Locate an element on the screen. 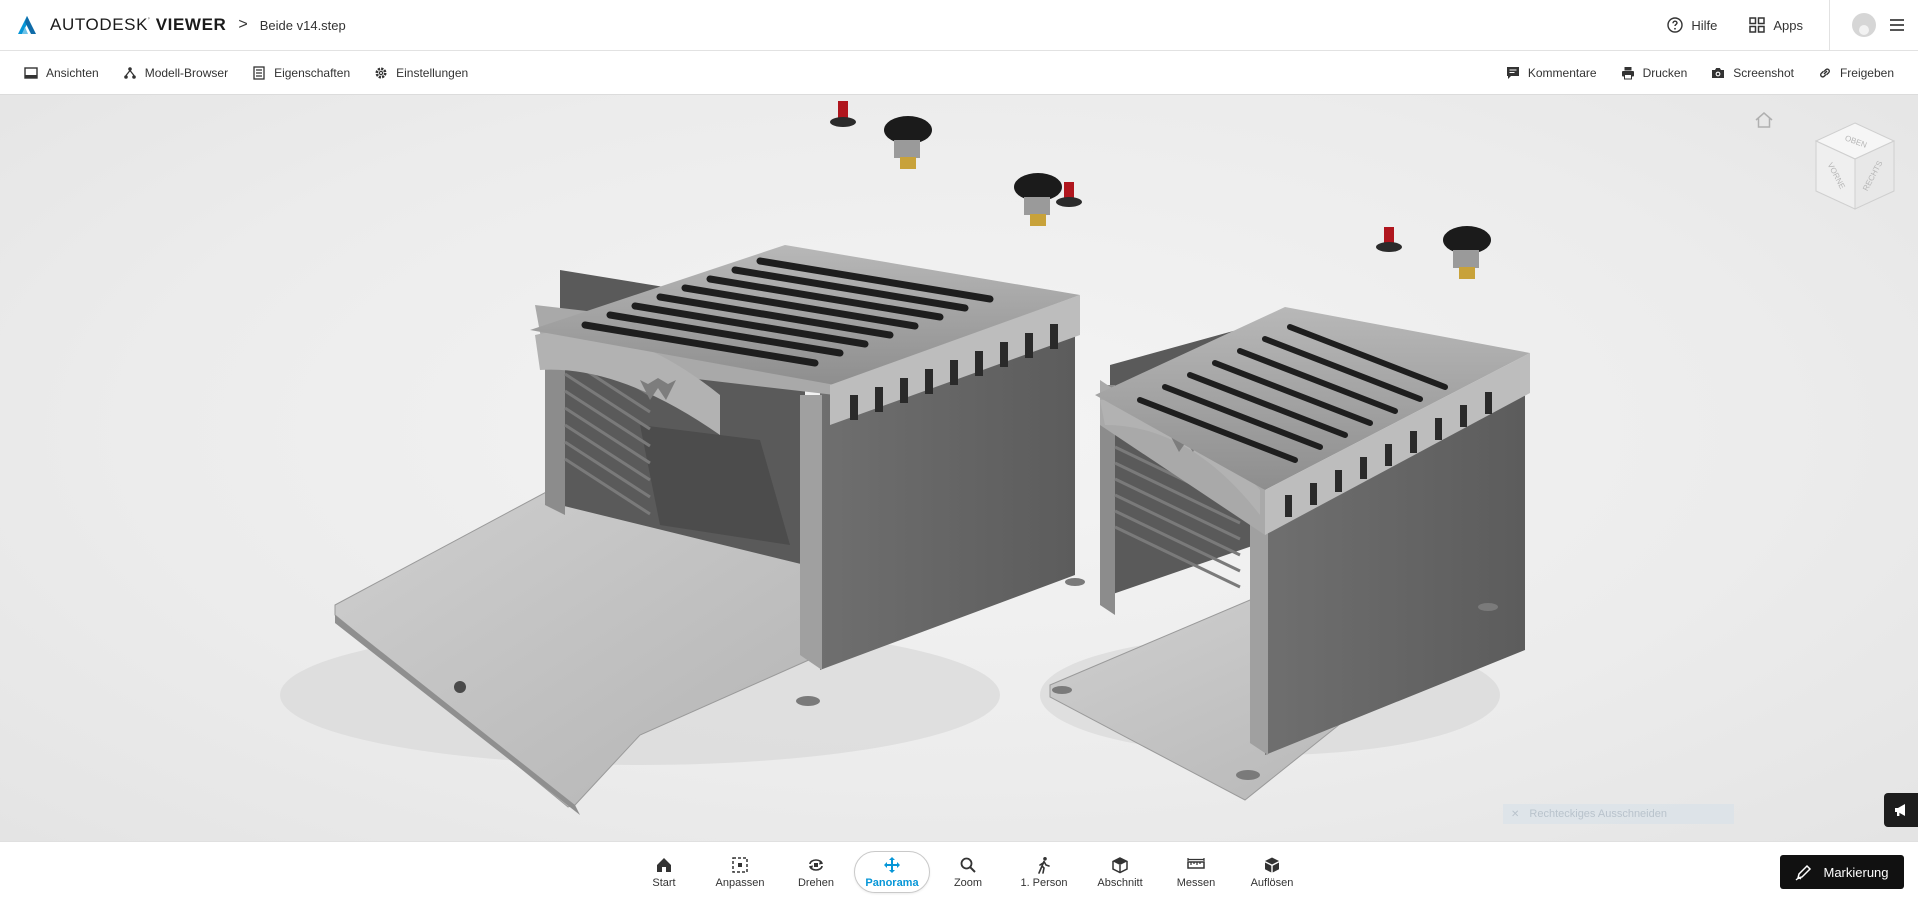 The width and height of the screenshot is (1918, 902). views-icon is located at coordinates (31, 72).